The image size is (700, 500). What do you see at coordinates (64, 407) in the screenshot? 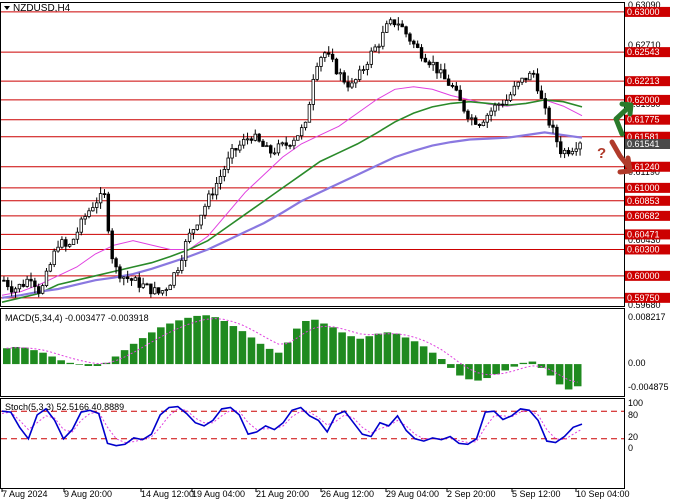
I see `stoch-label: Stoch(5,3,3) 52.5166 40.8889` at bounding box center [64, 407].